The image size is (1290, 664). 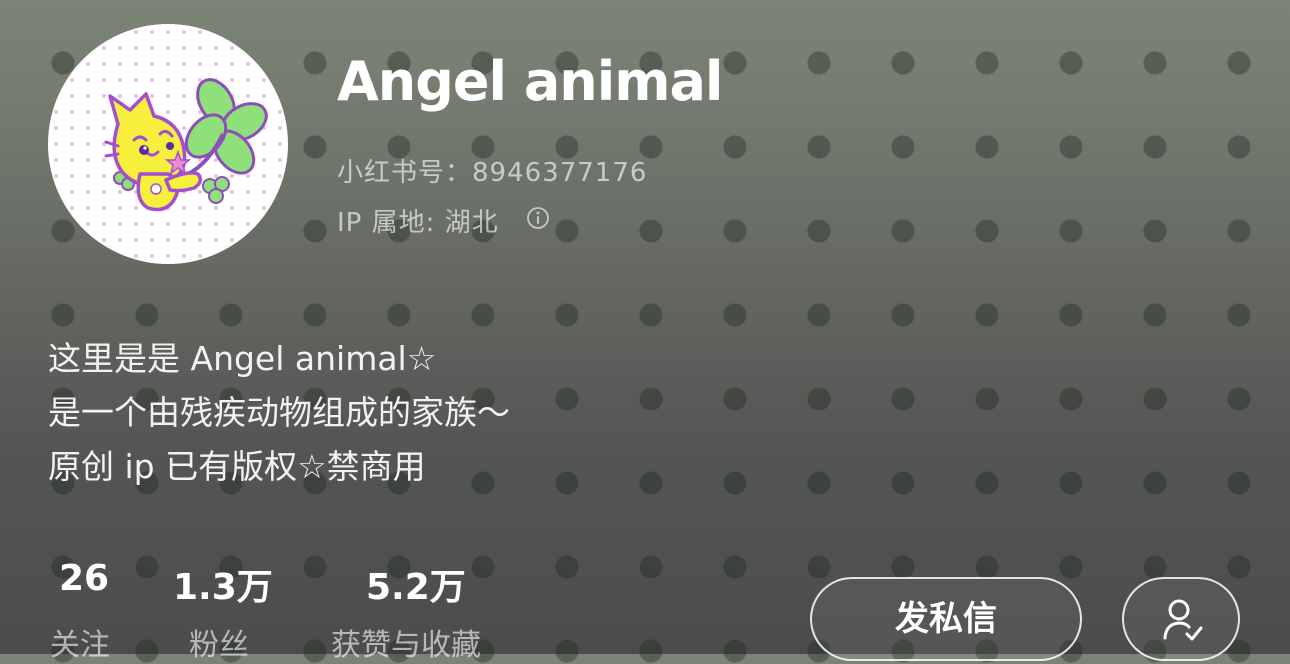 I want to click on cat-with-clover-avatar-icon, so click(x=186, y=145).